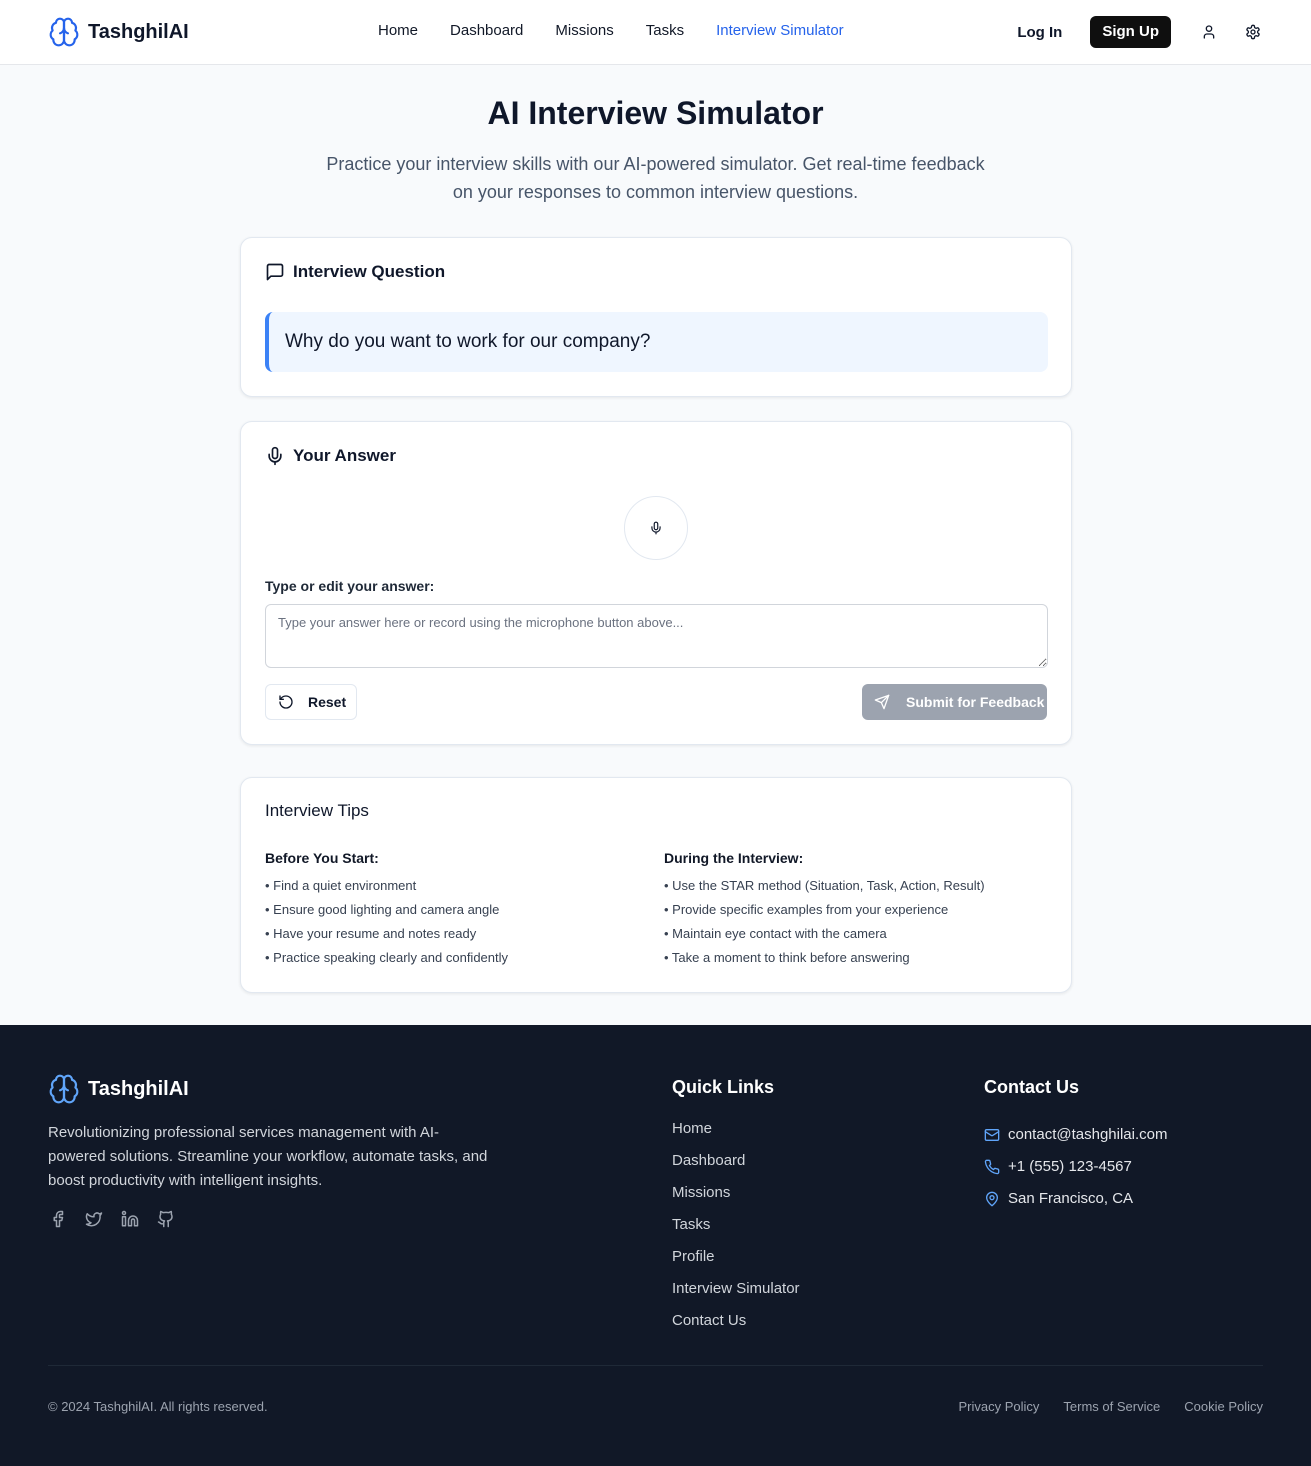 Image resolution: width=1311 pixels, height=1466 pixels. I want to click on footer-link-interview-simulator: Interview Simulator, so click(736, 1295).